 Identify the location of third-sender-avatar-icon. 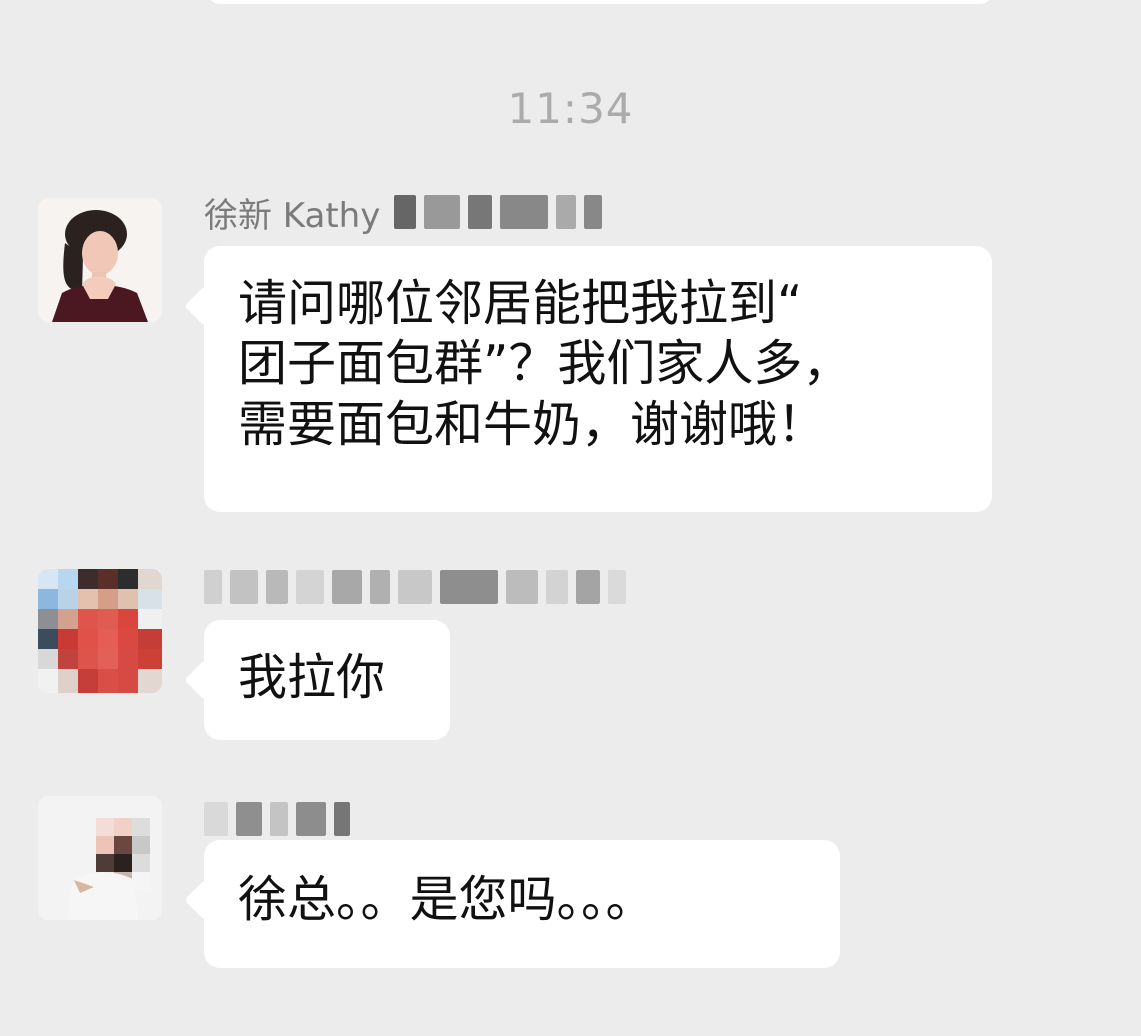
(100, 858).